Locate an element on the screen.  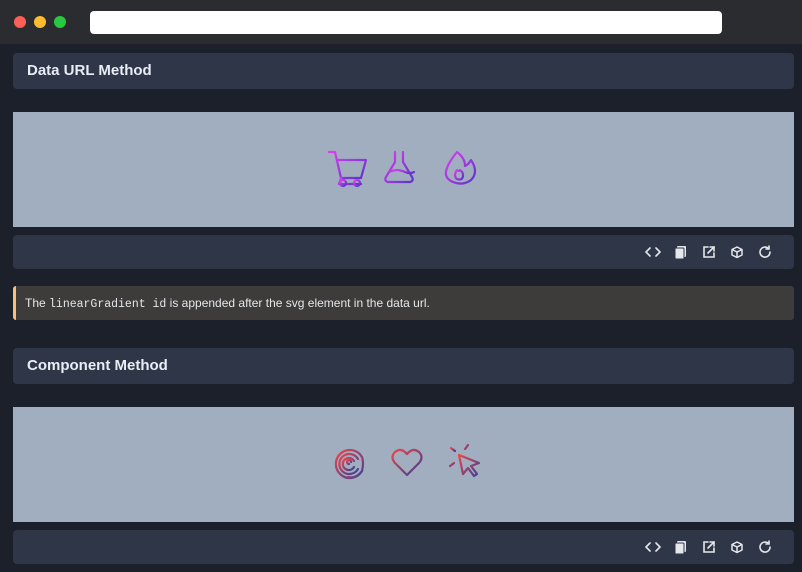
minimize-window-button is located at coordinates (40, 22).